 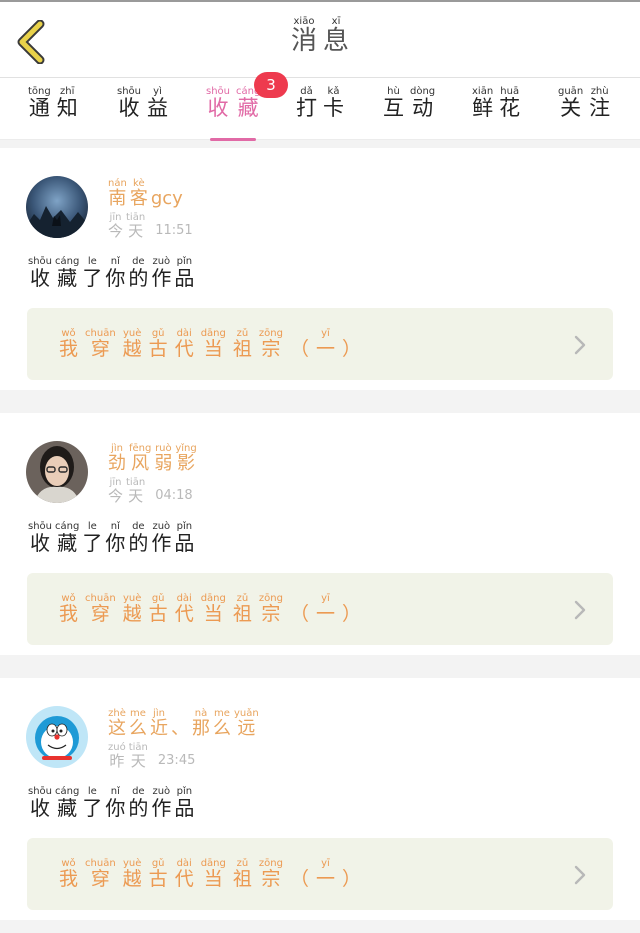 What do you see at coordinates (158, 874) in the screenshot?
I see `ruby-char: gǔ 古` at bounding box center [158, 874].